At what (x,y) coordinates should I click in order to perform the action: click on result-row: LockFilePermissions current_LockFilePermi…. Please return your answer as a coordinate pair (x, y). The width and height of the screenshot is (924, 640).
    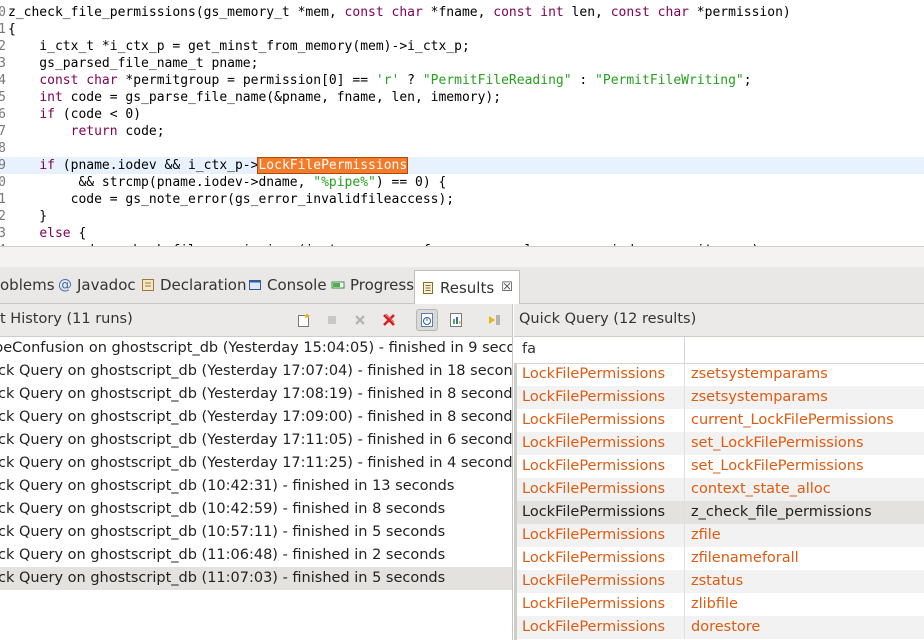
    Looking at the image, I should click on (719, 420).